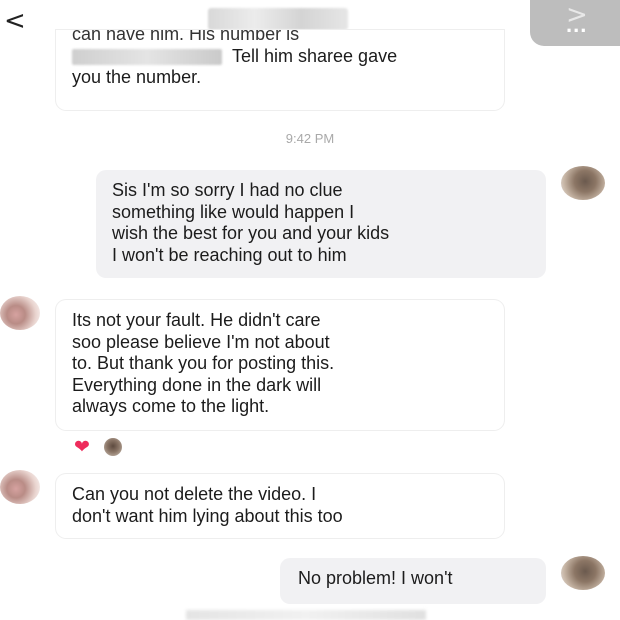 Image resolution: width=620 pixels, height=620 pixels. I want to click on message-line-with-redaction: Tell him sharee gave, so click(280, 57).